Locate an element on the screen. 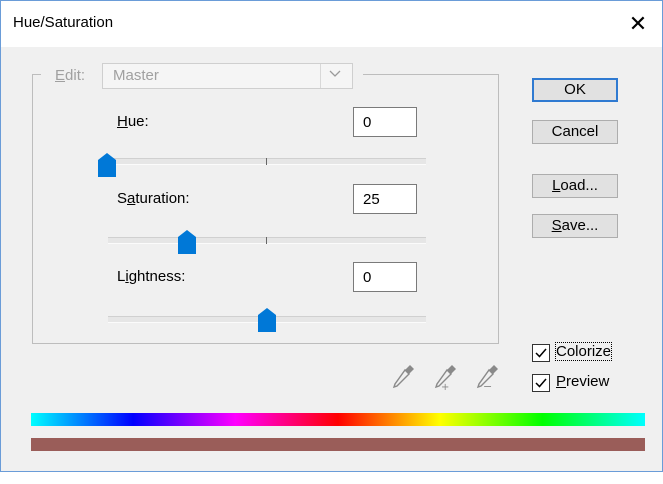 The width and height of the screenshot is (663, 484). hue-center-tick is located at coordinates (266, 161).